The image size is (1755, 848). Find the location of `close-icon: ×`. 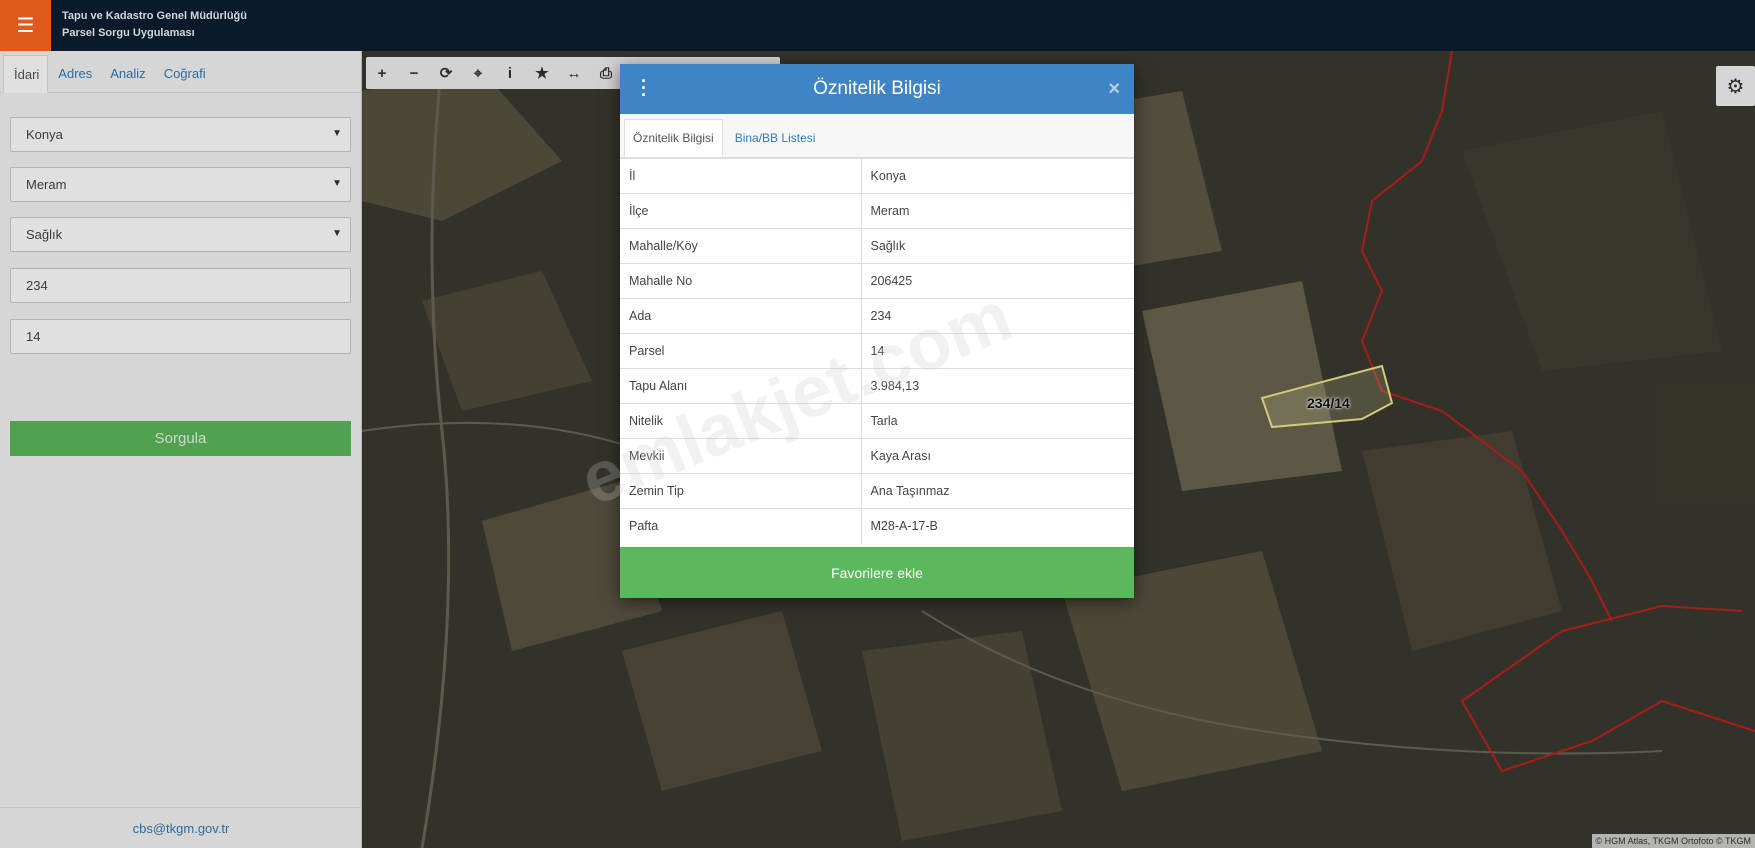

close-icon: × is located at coordinates (1114, 89).